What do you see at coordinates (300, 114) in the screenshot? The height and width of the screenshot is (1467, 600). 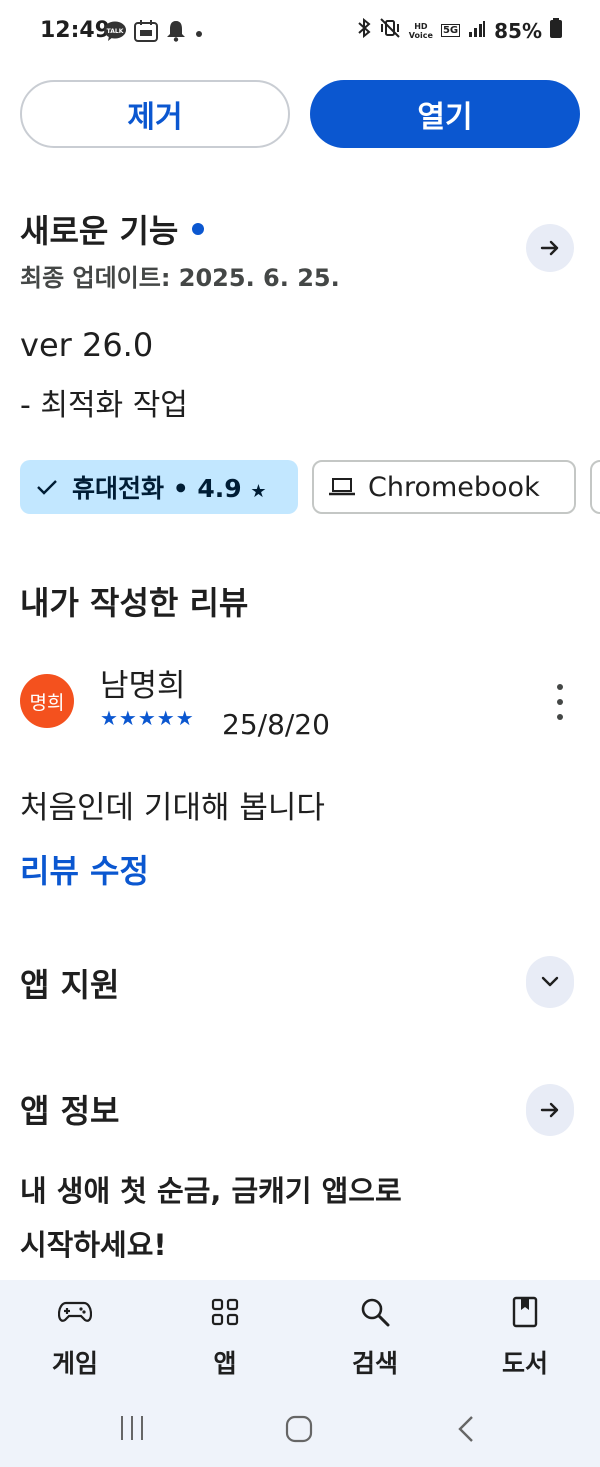 I see `action-buttons: 제거 열기` at bounding box center [300, 114].